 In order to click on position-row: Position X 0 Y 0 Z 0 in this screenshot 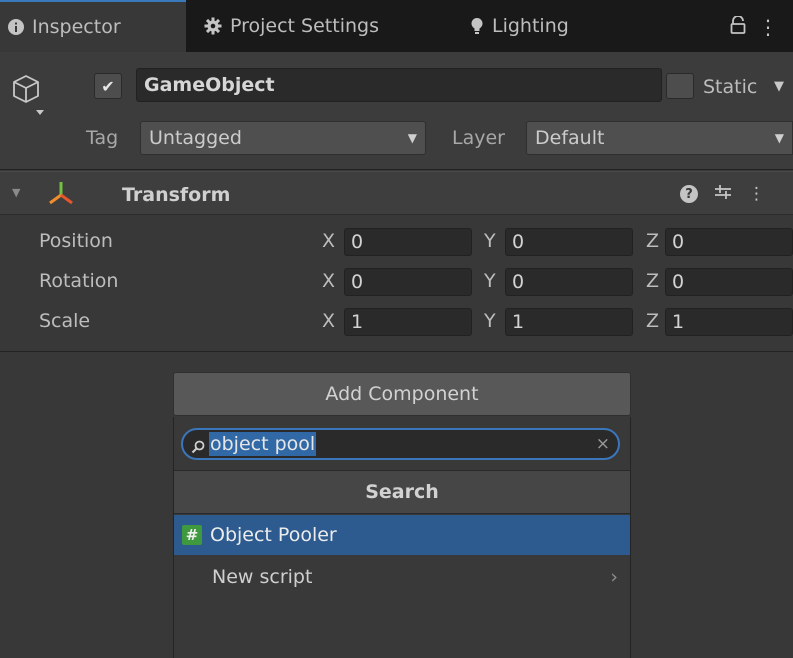, I will do `click(396, 241)`.